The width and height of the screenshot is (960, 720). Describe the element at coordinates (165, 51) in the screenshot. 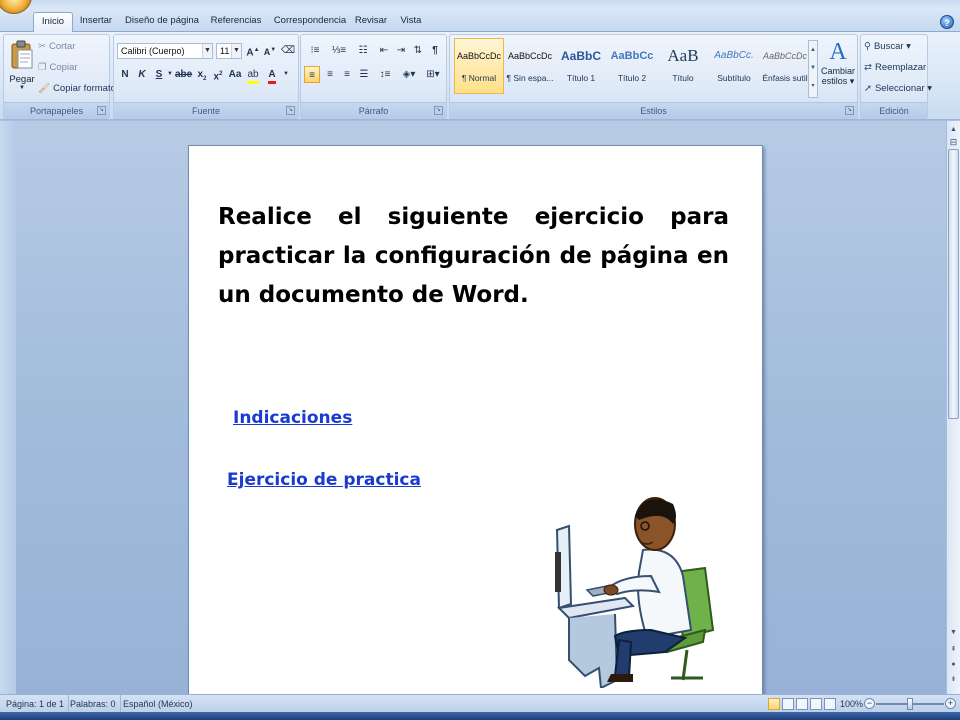

I see `font-name-select: Calibri (Cuerpo) ▼` at that location.